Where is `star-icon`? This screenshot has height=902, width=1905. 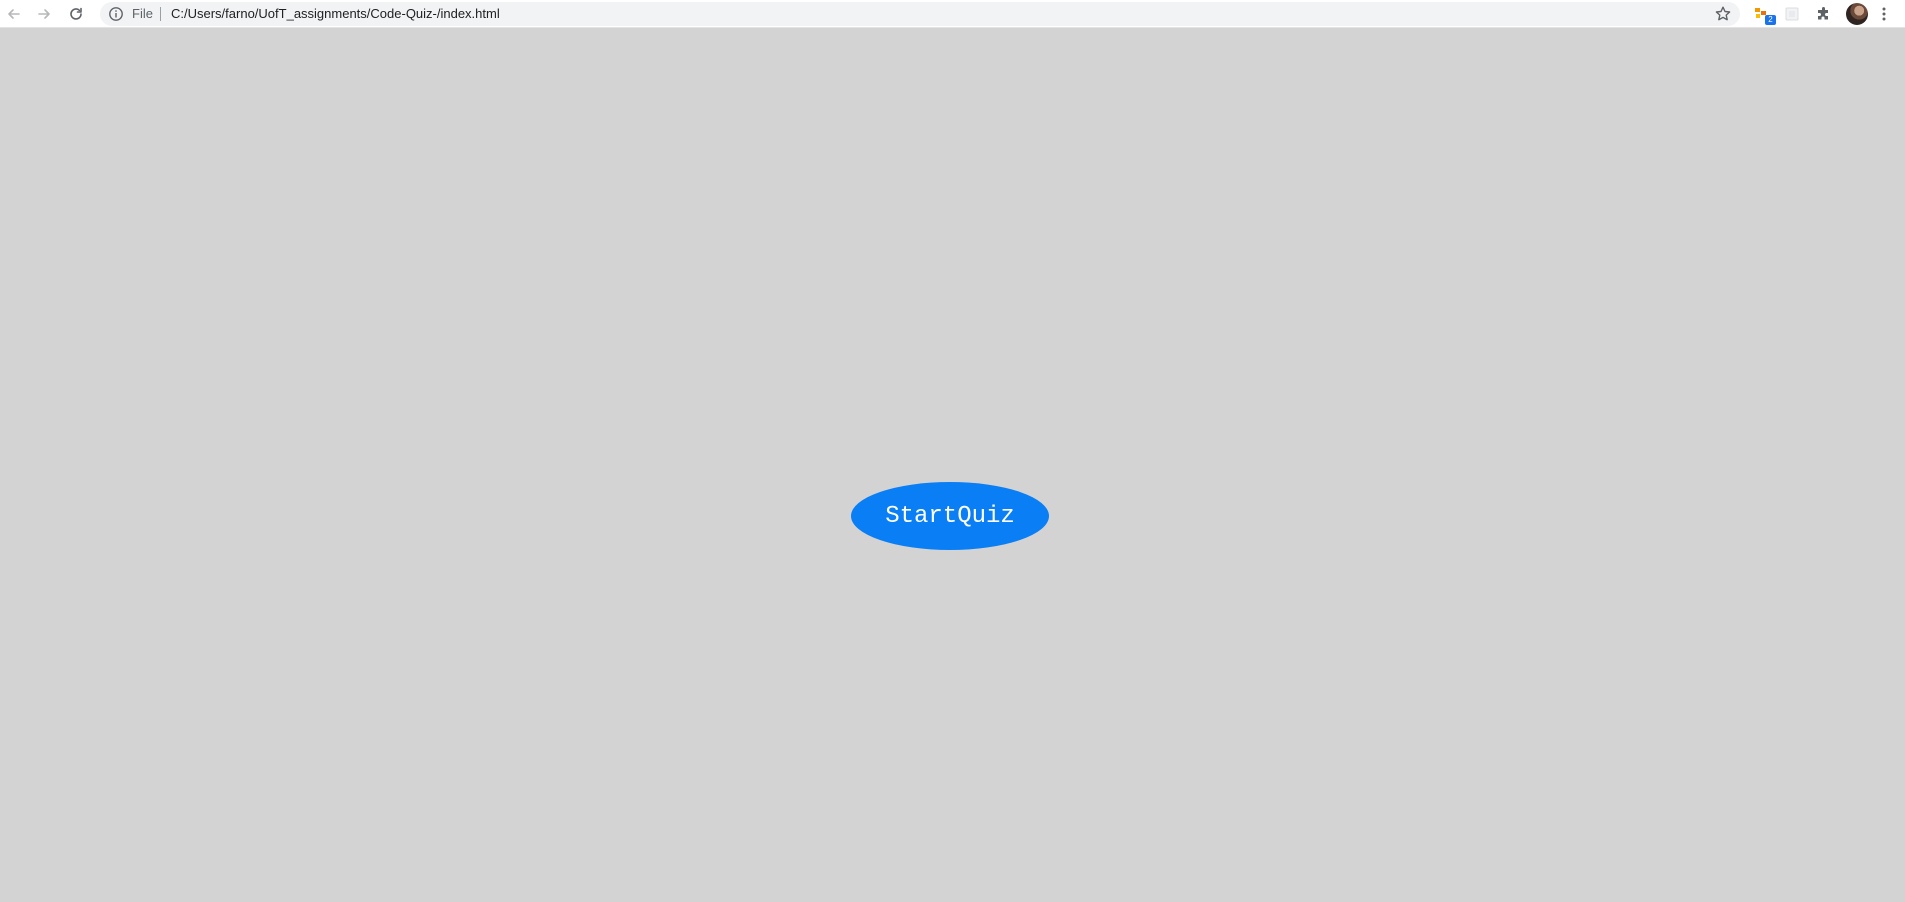
star-icon is located at coordinates (1723, 14).